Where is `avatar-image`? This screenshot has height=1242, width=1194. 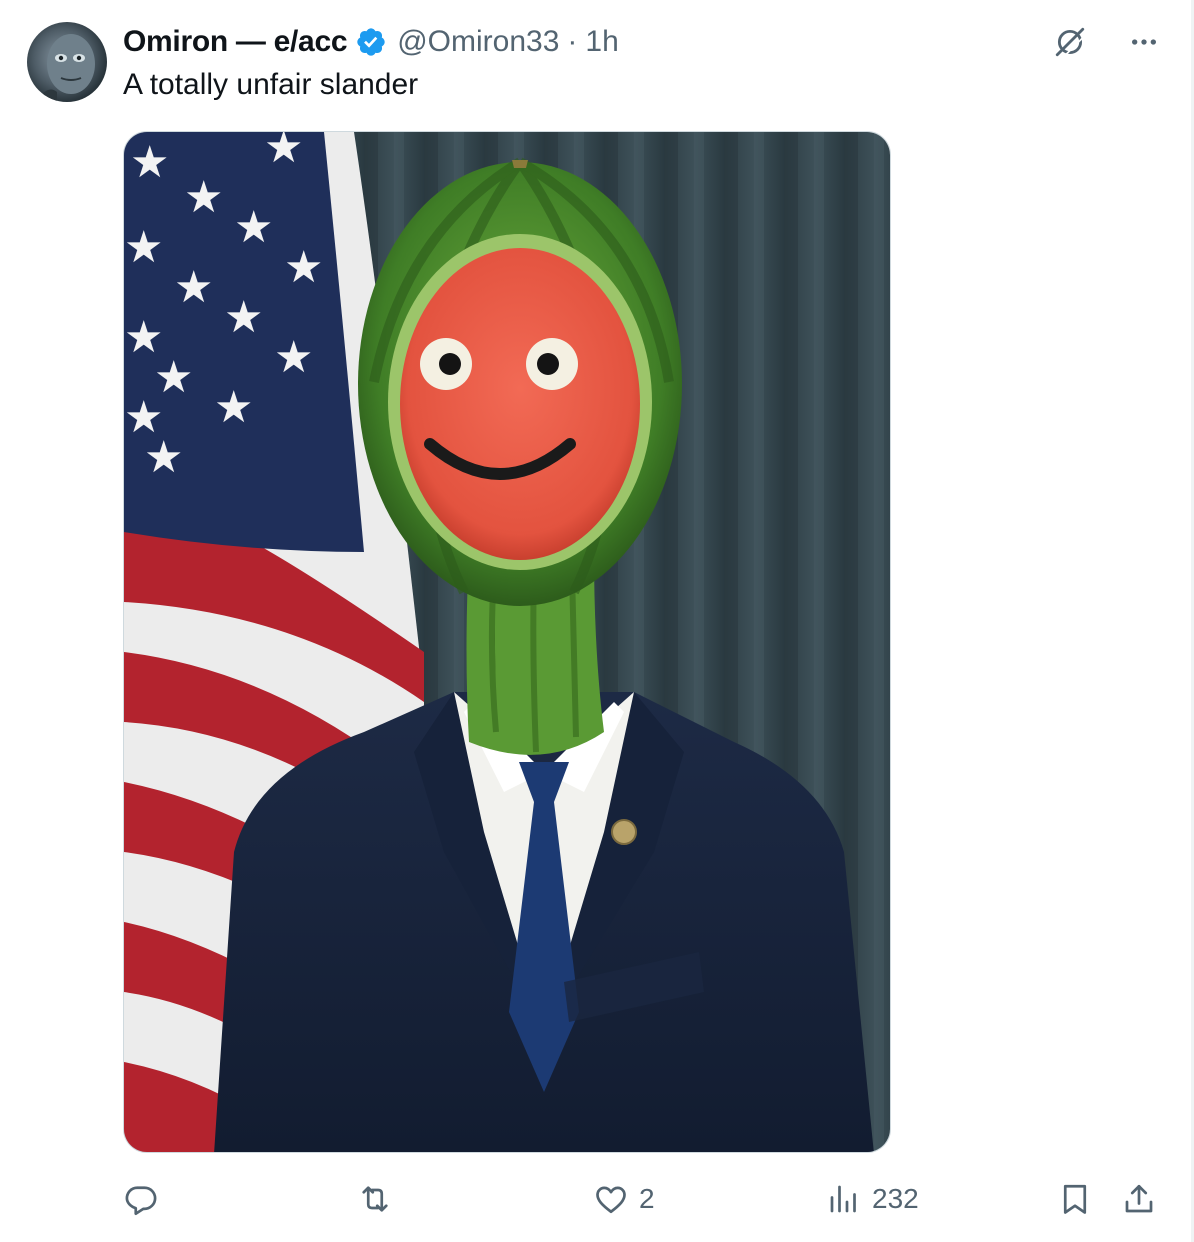
avatar-image is located at coordinates (67, 62).